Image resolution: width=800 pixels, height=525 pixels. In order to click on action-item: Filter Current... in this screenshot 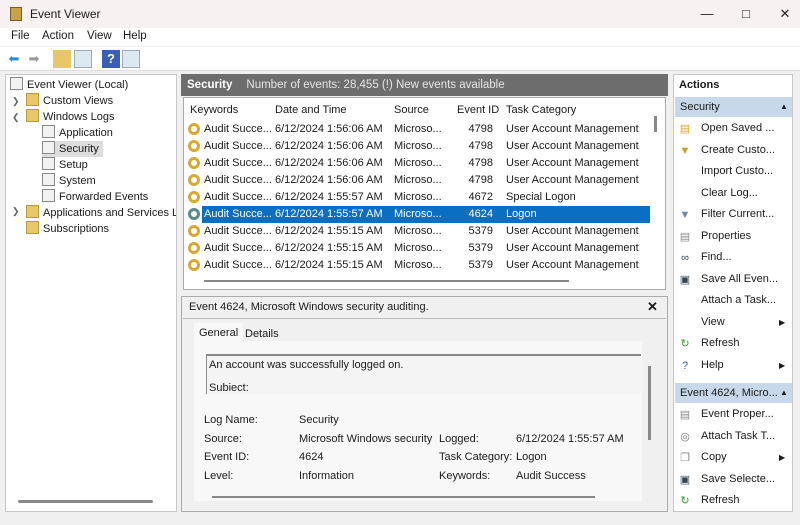, I will do `click(737, 214)`.